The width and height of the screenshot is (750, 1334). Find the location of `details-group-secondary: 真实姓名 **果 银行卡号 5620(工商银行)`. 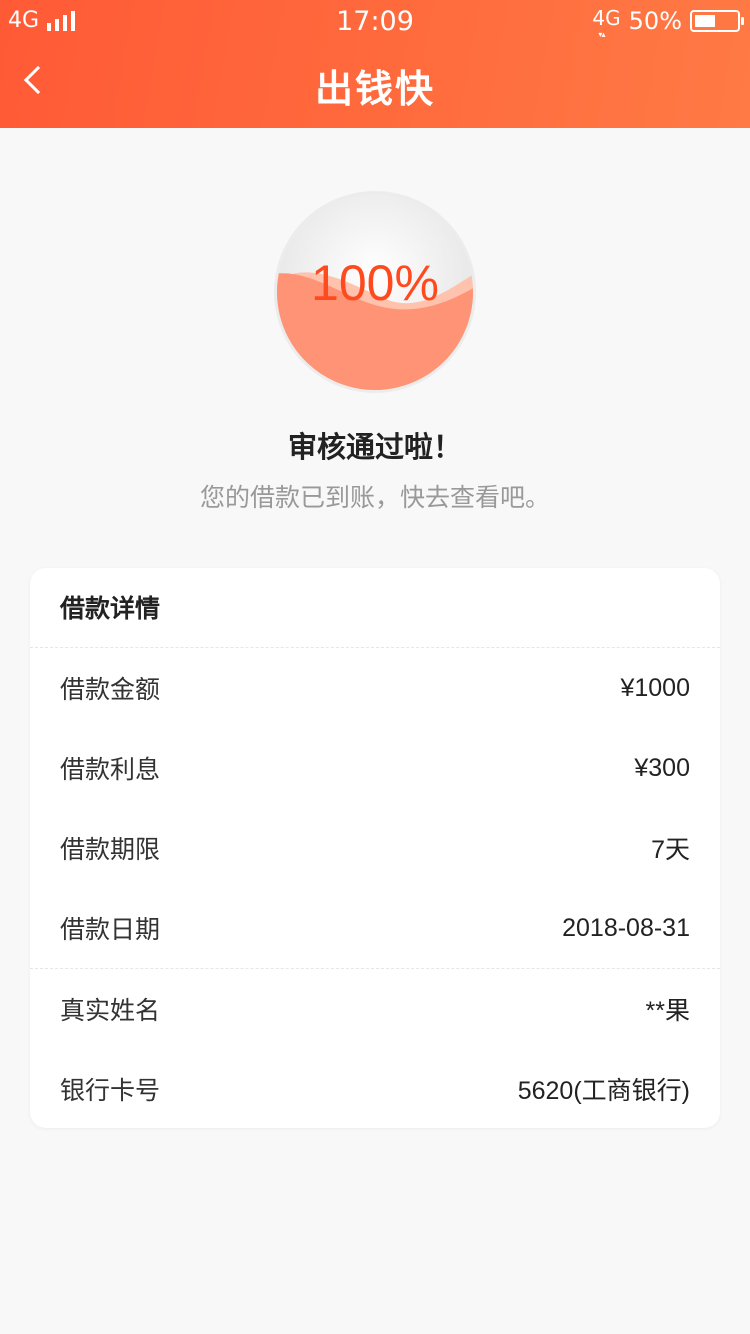

details-group-secondary: 真实姓名 **果 银行卡号 5620(工商银行) is located at coordinates (375, 1049).